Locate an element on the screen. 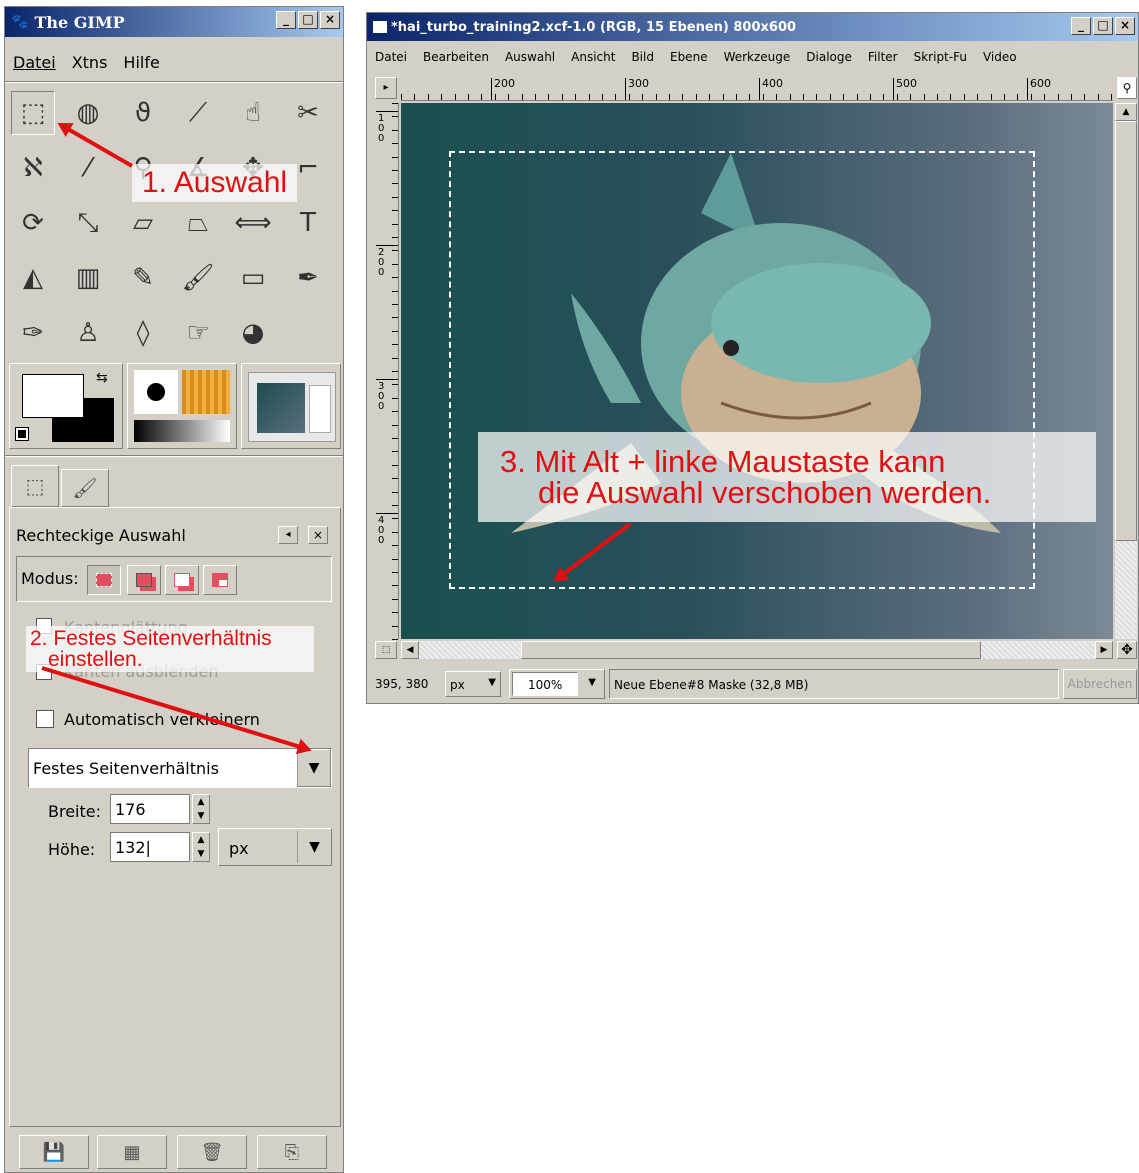 This screenshot has width=1139, height=1173. swap-colors-icon: ⇆ is located at coordinates (102, 378).